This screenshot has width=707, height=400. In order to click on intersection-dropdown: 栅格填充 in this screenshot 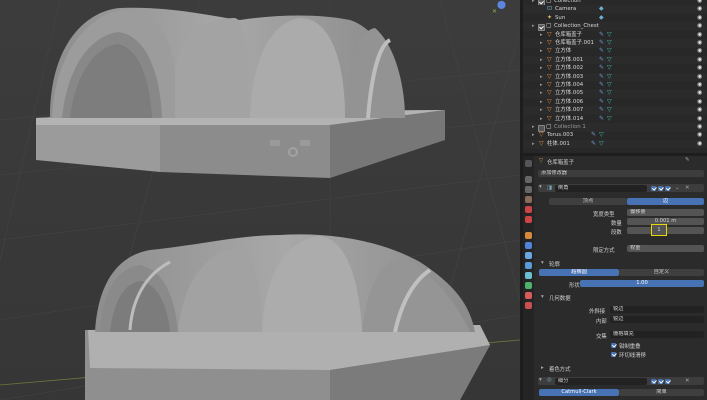, I will do `click(657, 334)`.